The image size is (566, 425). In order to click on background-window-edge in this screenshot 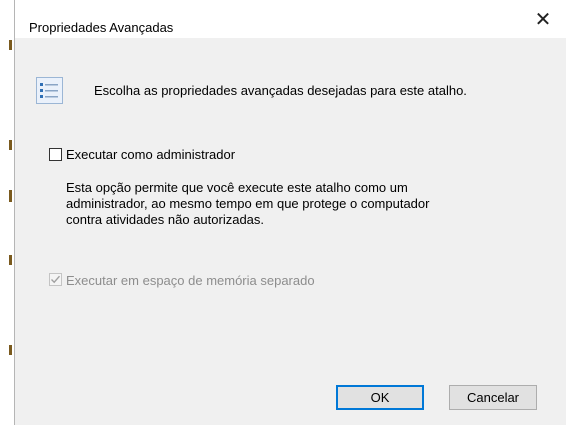, I will do `click(7, 212)`.